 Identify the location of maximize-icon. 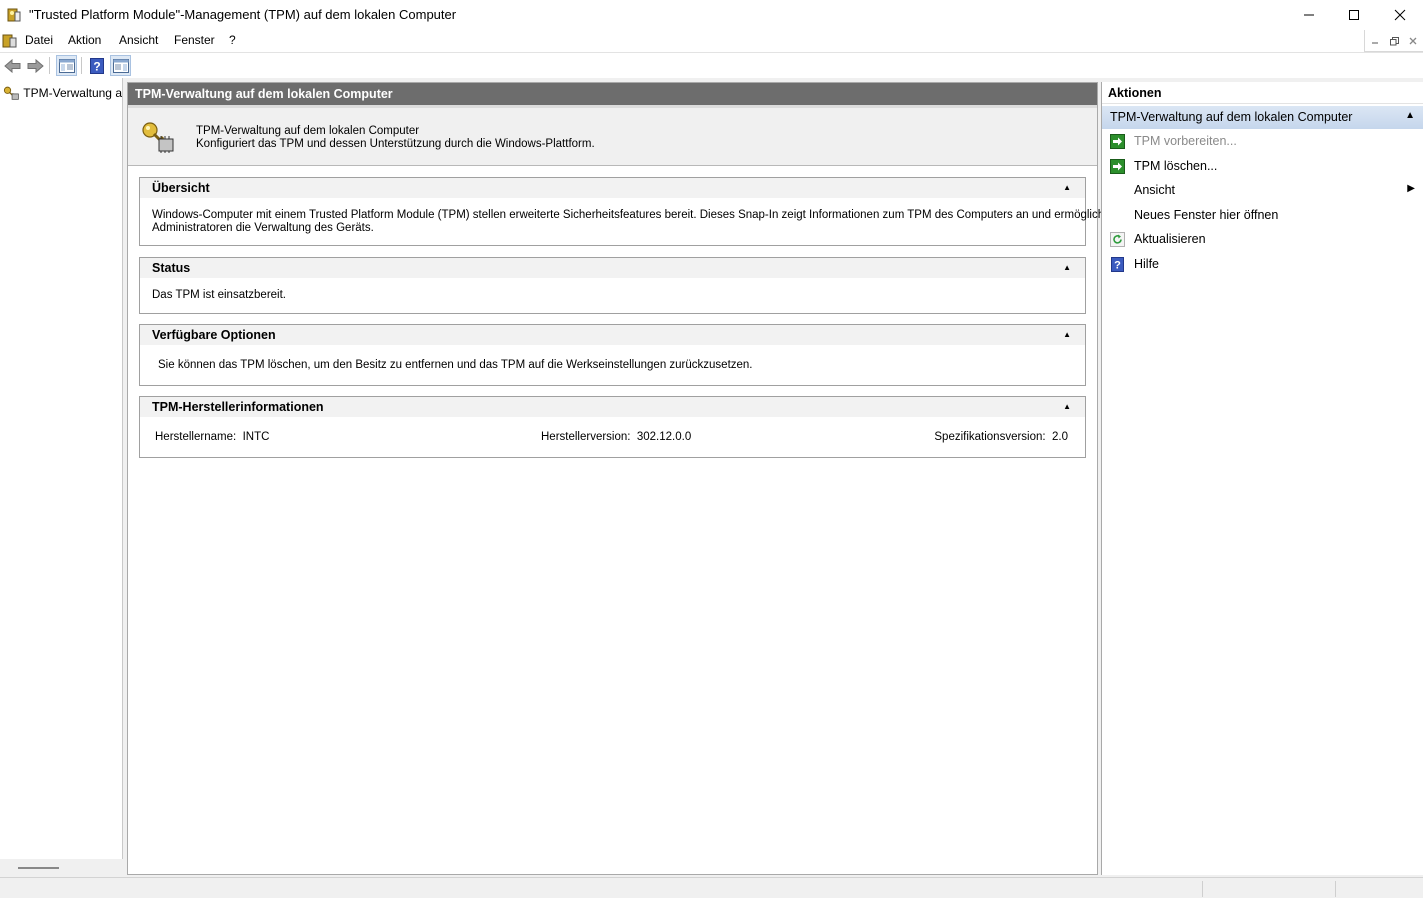
(1354, 15).